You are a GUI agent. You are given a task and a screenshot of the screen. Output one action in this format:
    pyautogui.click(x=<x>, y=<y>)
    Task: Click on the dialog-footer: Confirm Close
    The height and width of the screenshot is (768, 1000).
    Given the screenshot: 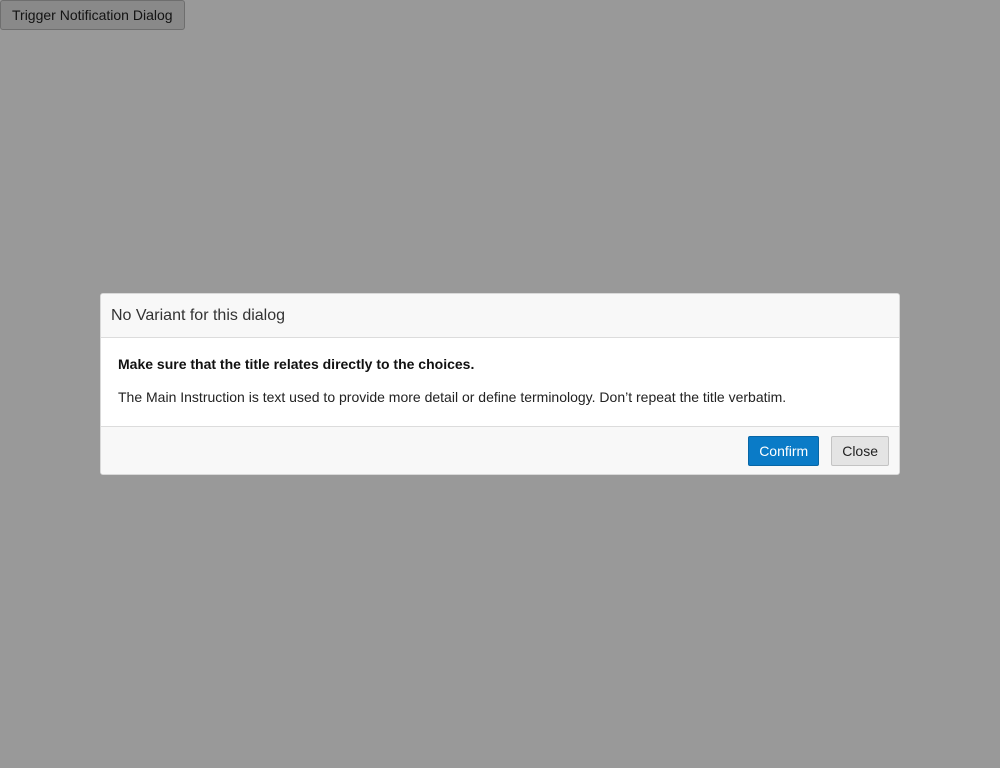 What is the action you would take?
    pyautogui.click(x=500, y=450)
    